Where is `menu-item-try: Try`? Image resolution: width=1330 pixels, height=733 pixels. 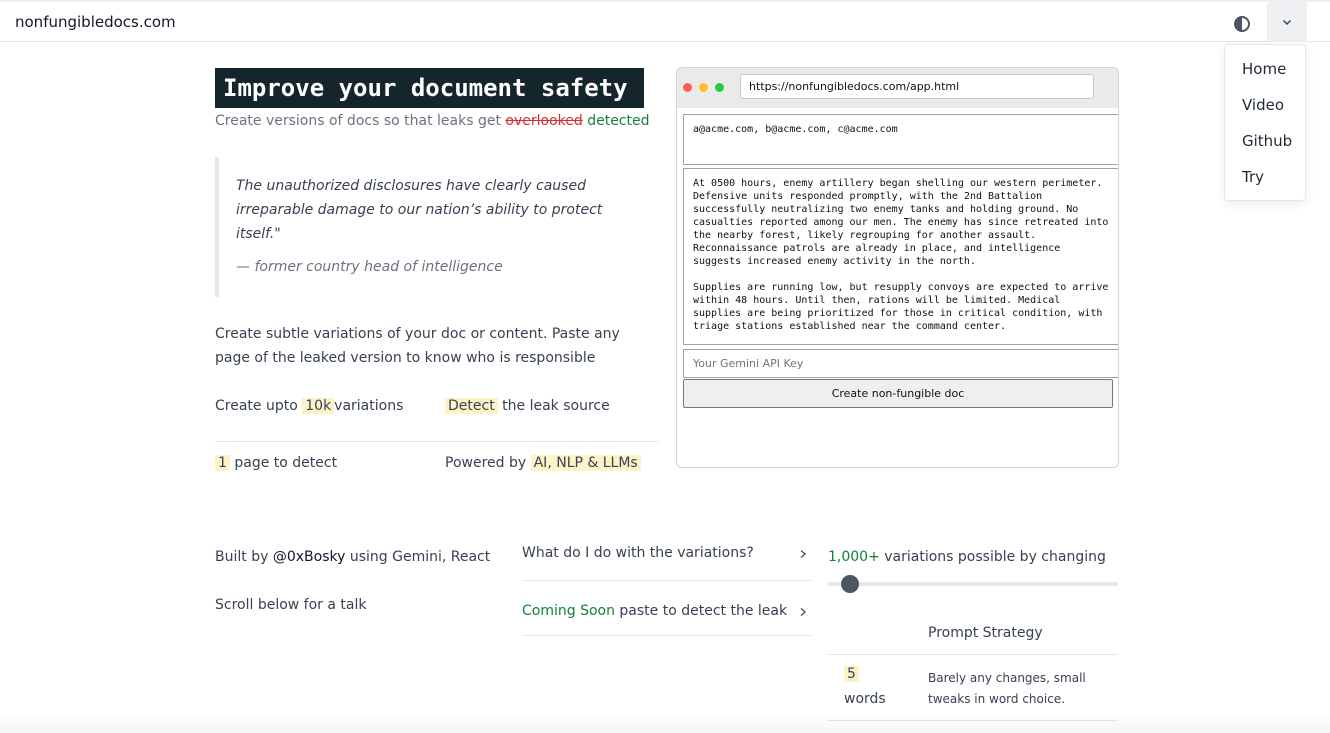 menu-item-try: Try is located at coordinates (1253, 177).